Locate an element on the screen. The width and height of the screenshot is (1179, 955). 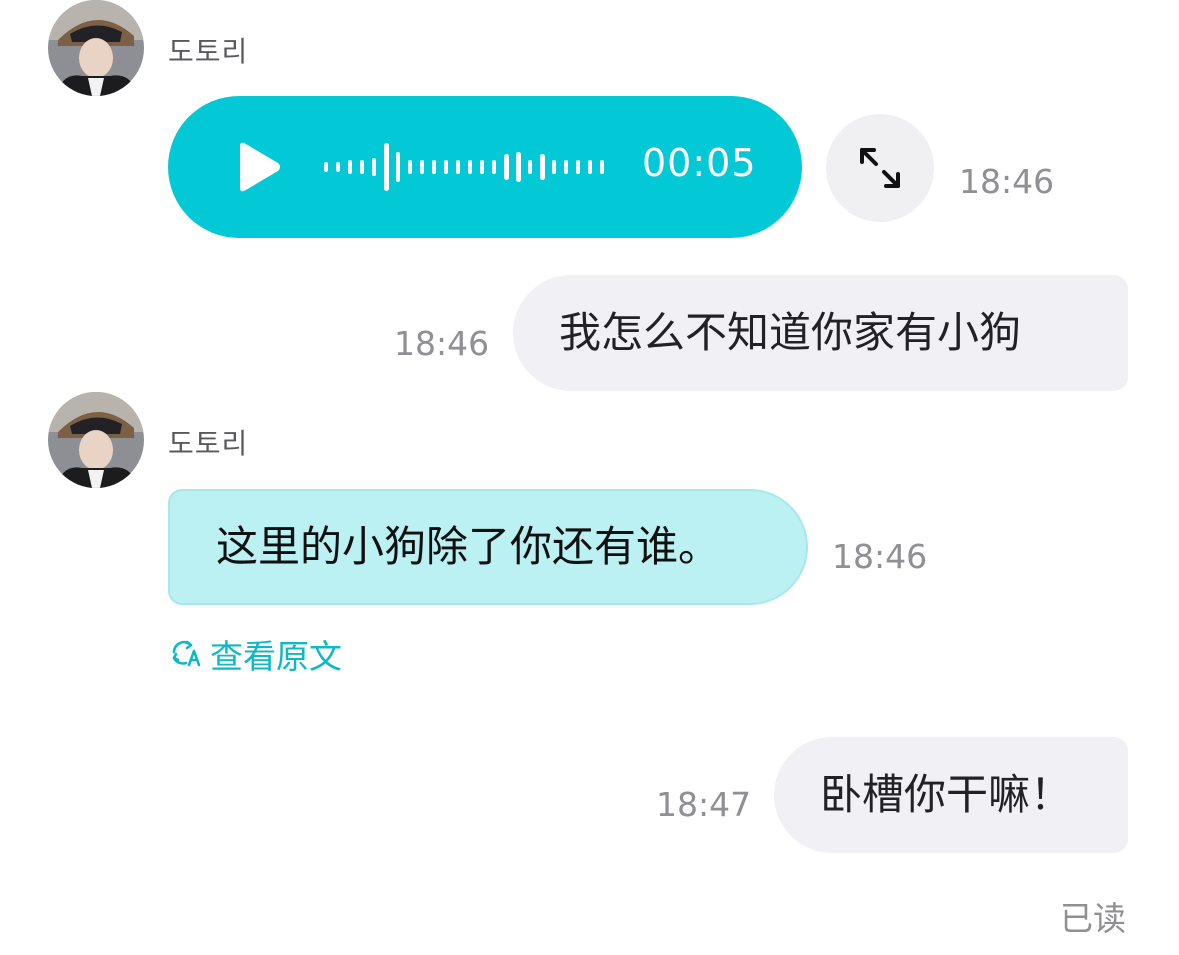
read-receipt: 已读 is located at coordinates (1093, 918).